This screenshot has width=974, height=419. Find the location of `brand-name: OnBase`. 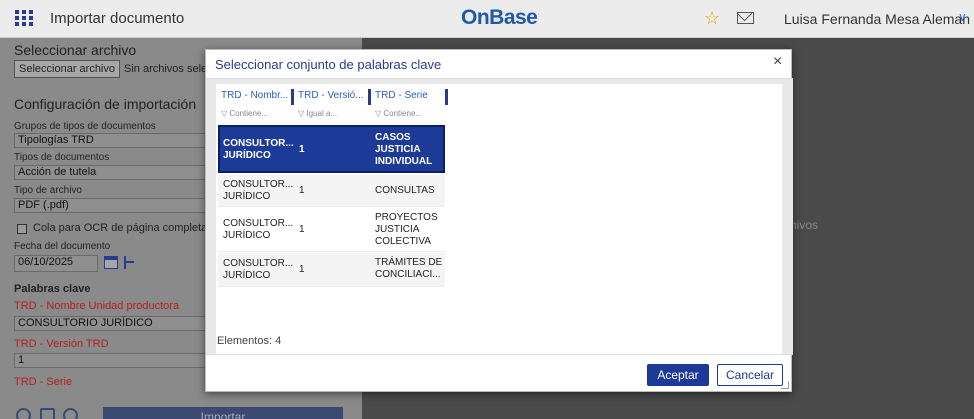

brand-name: OnBase is located at coordinates (499, 17).